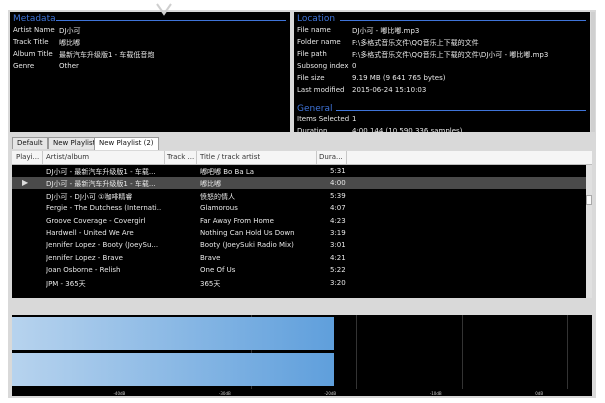 This screenshot has height=403, width=605. What do you see at coordinates (338, 270) in the screenshot?
I see `row-duration: 5:22` at bounding box center [338, 270].